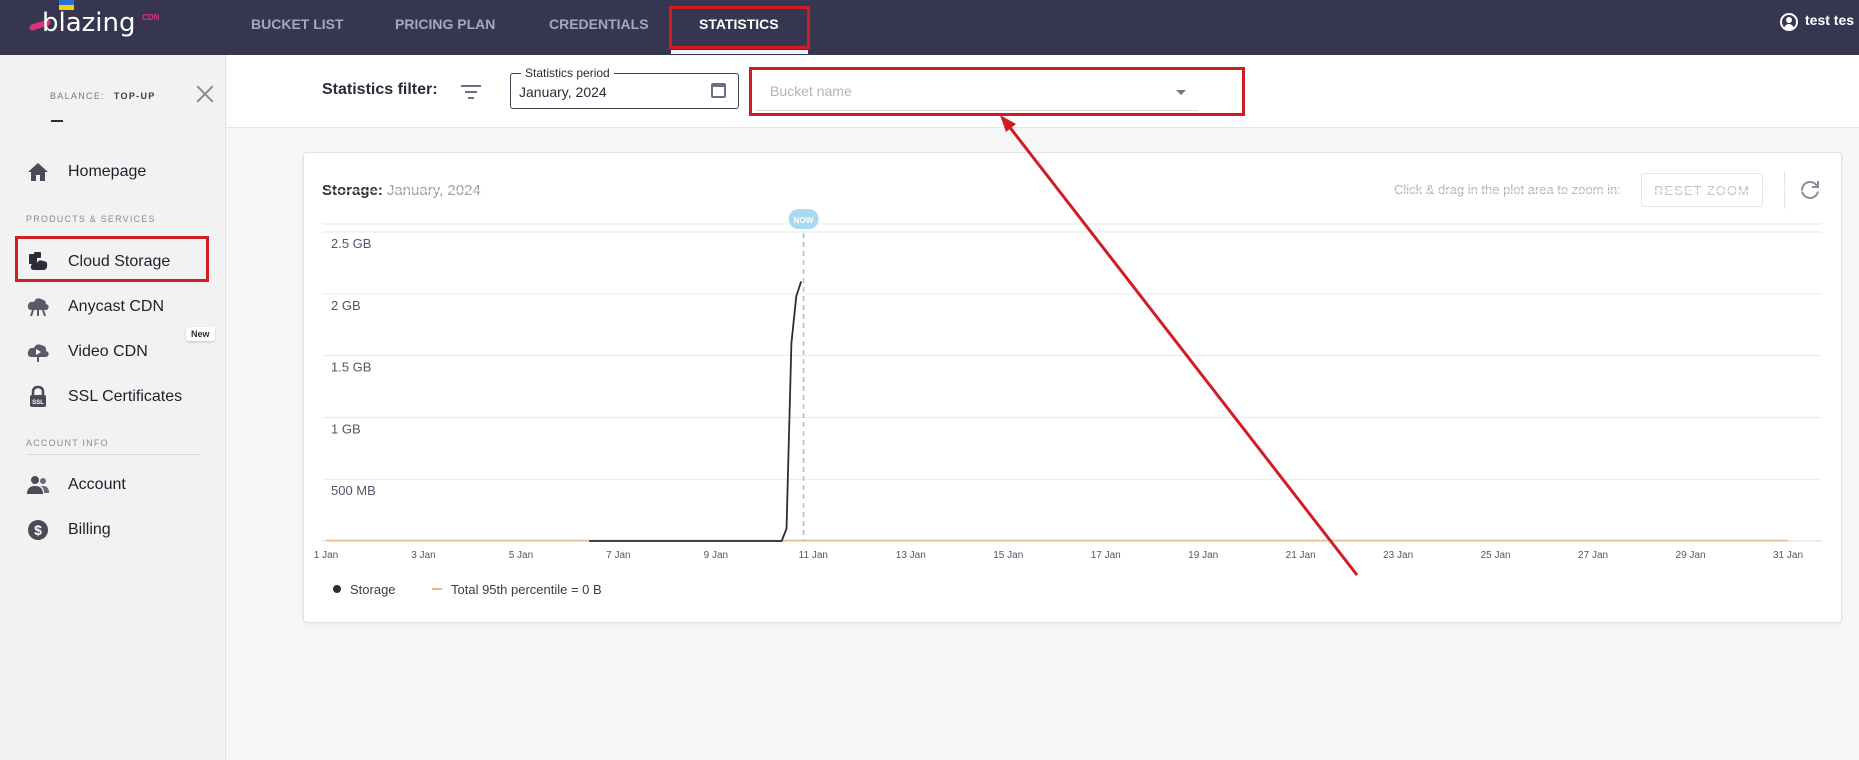 The width and height of the screenshot is (1859, 760). I want to click on home-icon, so click(38, 172).